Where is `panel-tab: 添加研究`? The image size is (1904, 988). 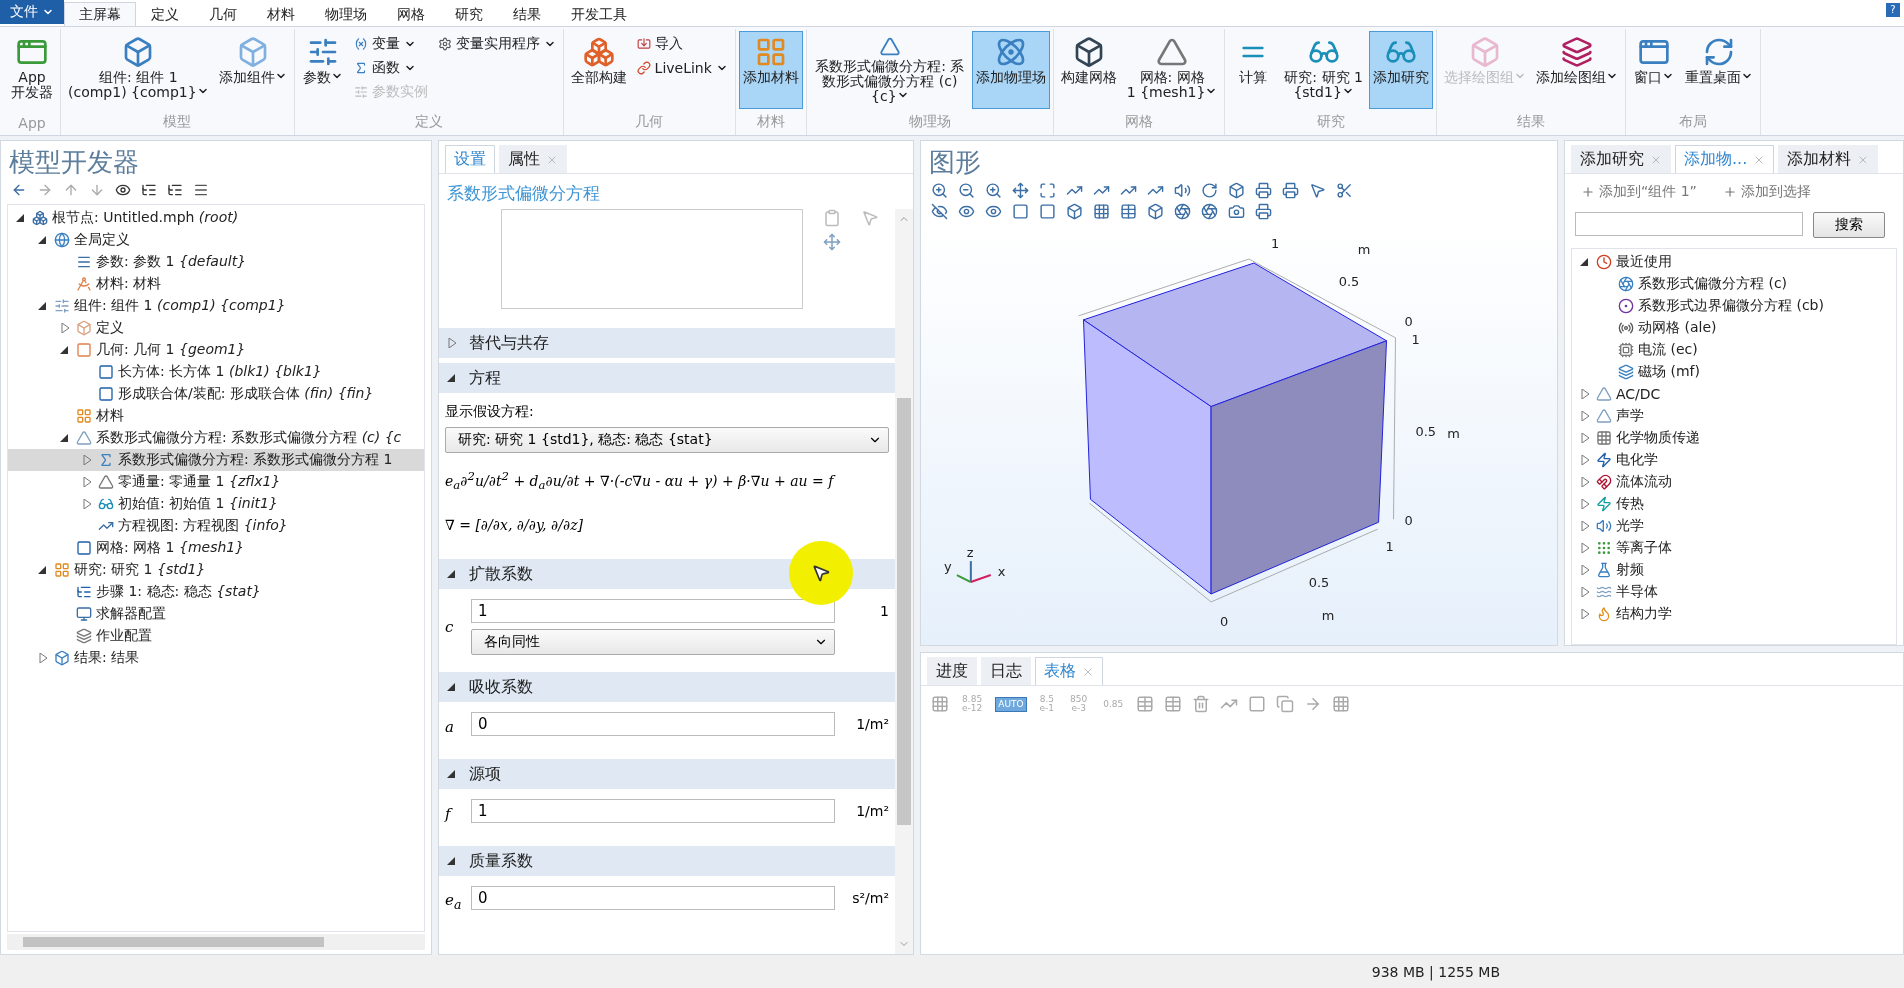
panel-tab: 添加研究 is located at coordinates (1621, 159).